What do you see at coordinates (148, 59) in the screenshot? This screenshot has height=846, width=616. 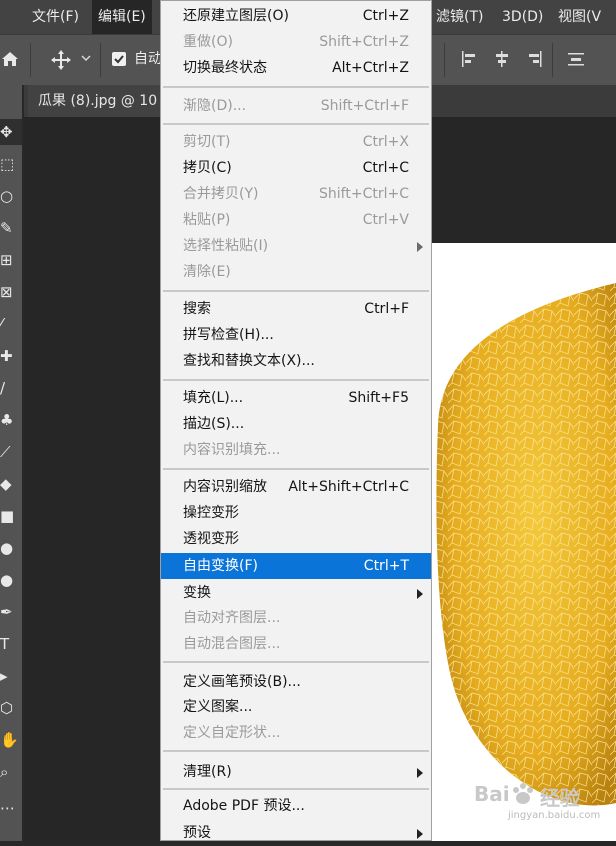 I see `auto-select-label: 自动` at bounding box center [148, 59].